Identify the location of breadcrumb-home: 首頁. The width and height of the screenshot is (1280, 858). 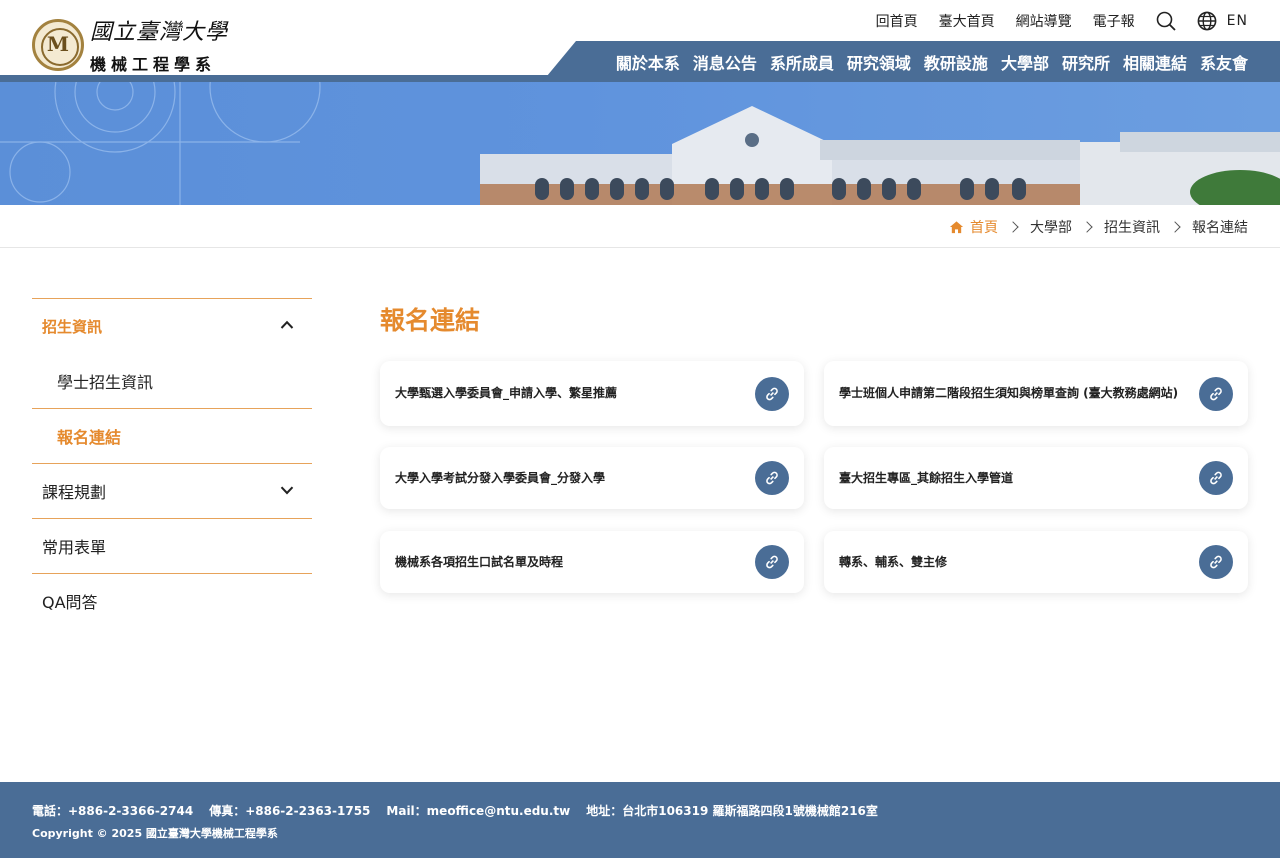
(973, 227).